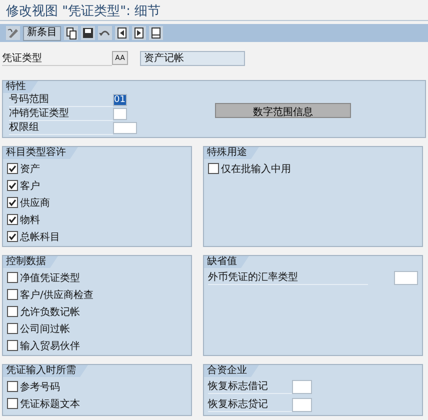 This screenshot has width=428, height=420. I want to click on window-title: 修改视图 "凭证类型": 细节, so click(214, 10).